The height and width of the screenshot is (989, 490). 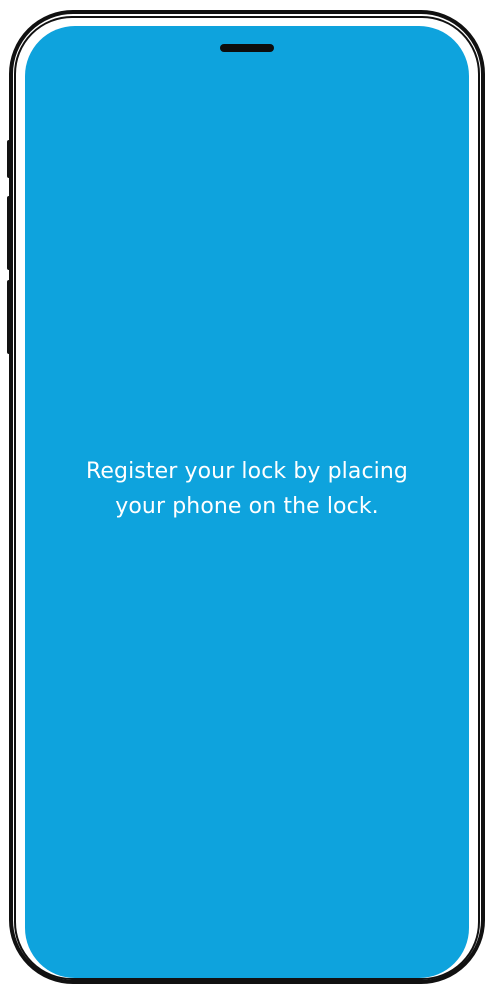 What do you see at coordinates (247, 471) in the screenshot?
I see `message-line-1: Register your lock by placing` at bounding box center [247, 471].